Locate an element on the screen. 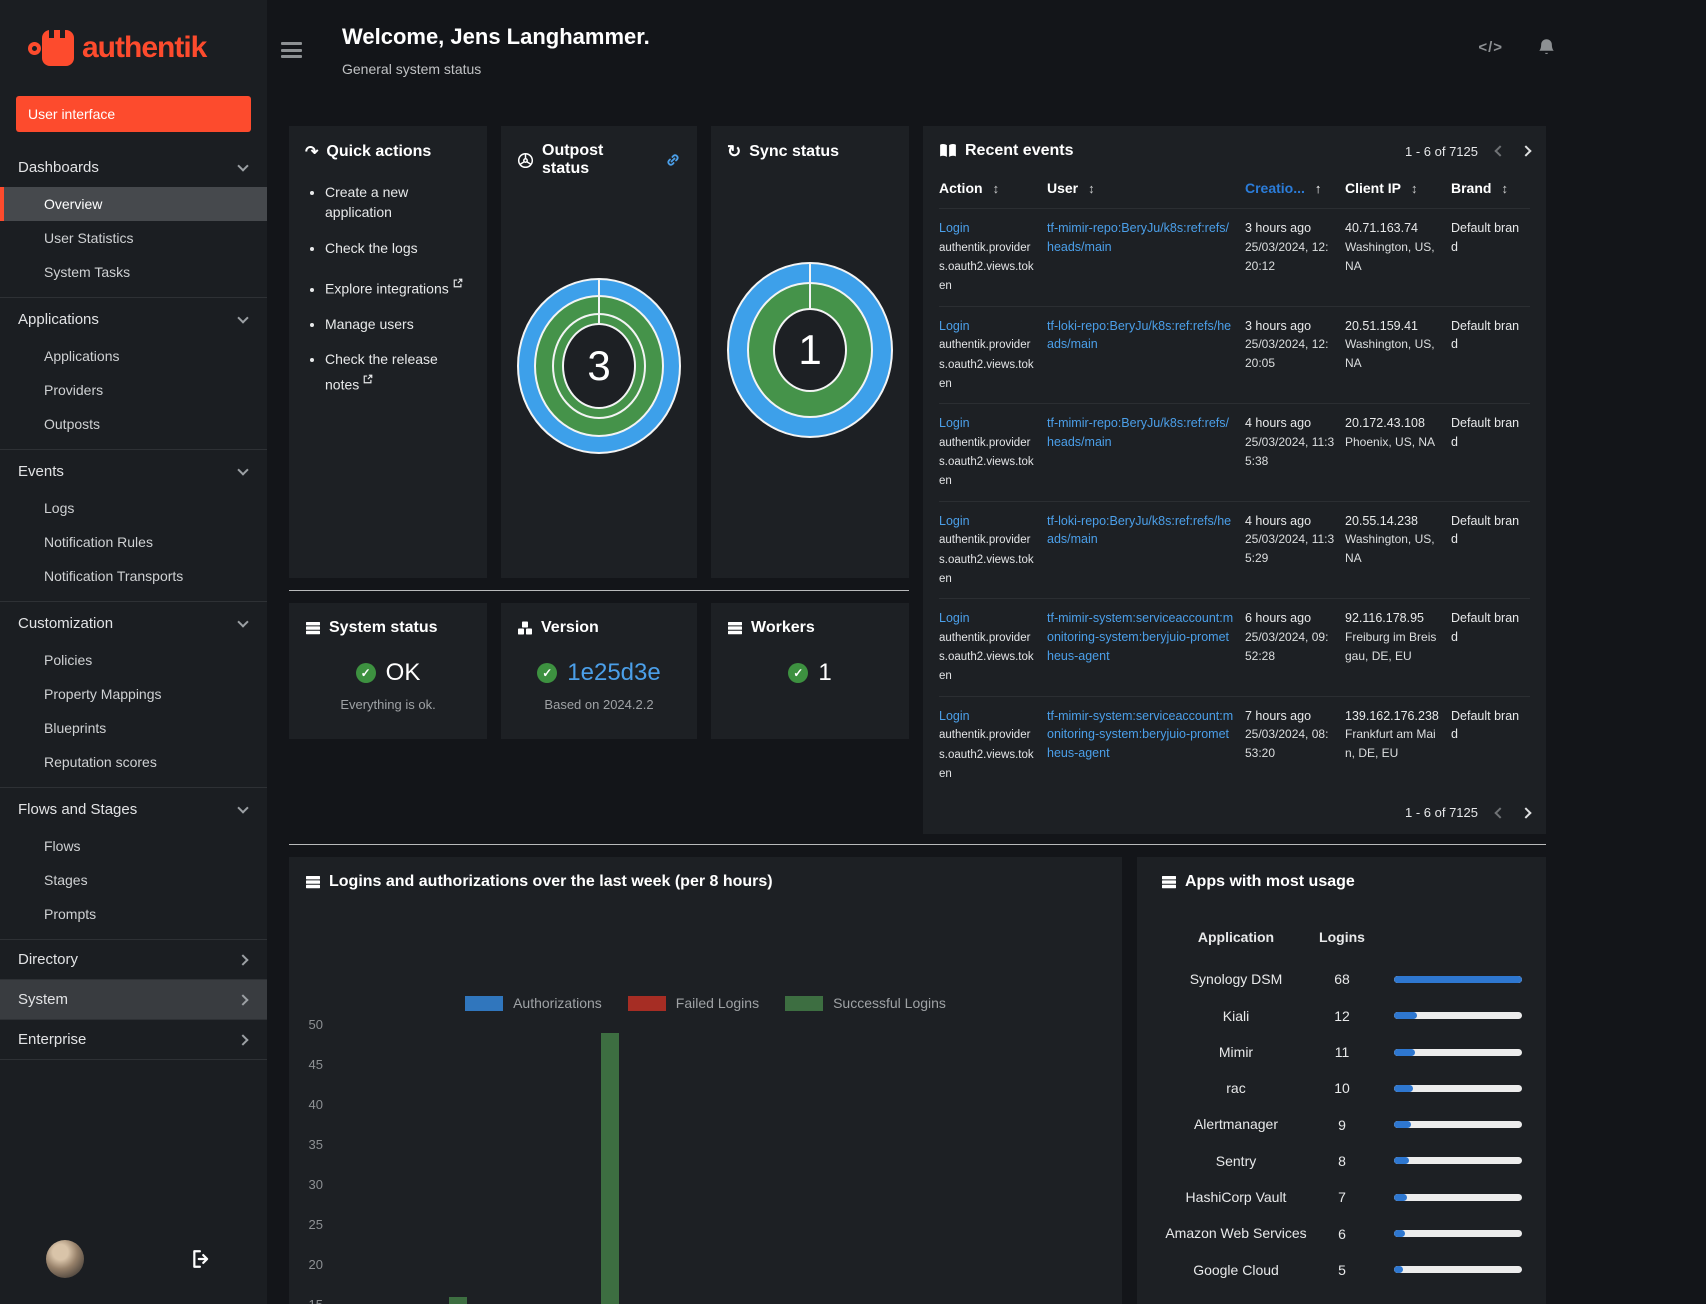 This screenshot has width=1706, height=1304. version-note: Based on 2024.2.2 is located at coordinates (599, 704).